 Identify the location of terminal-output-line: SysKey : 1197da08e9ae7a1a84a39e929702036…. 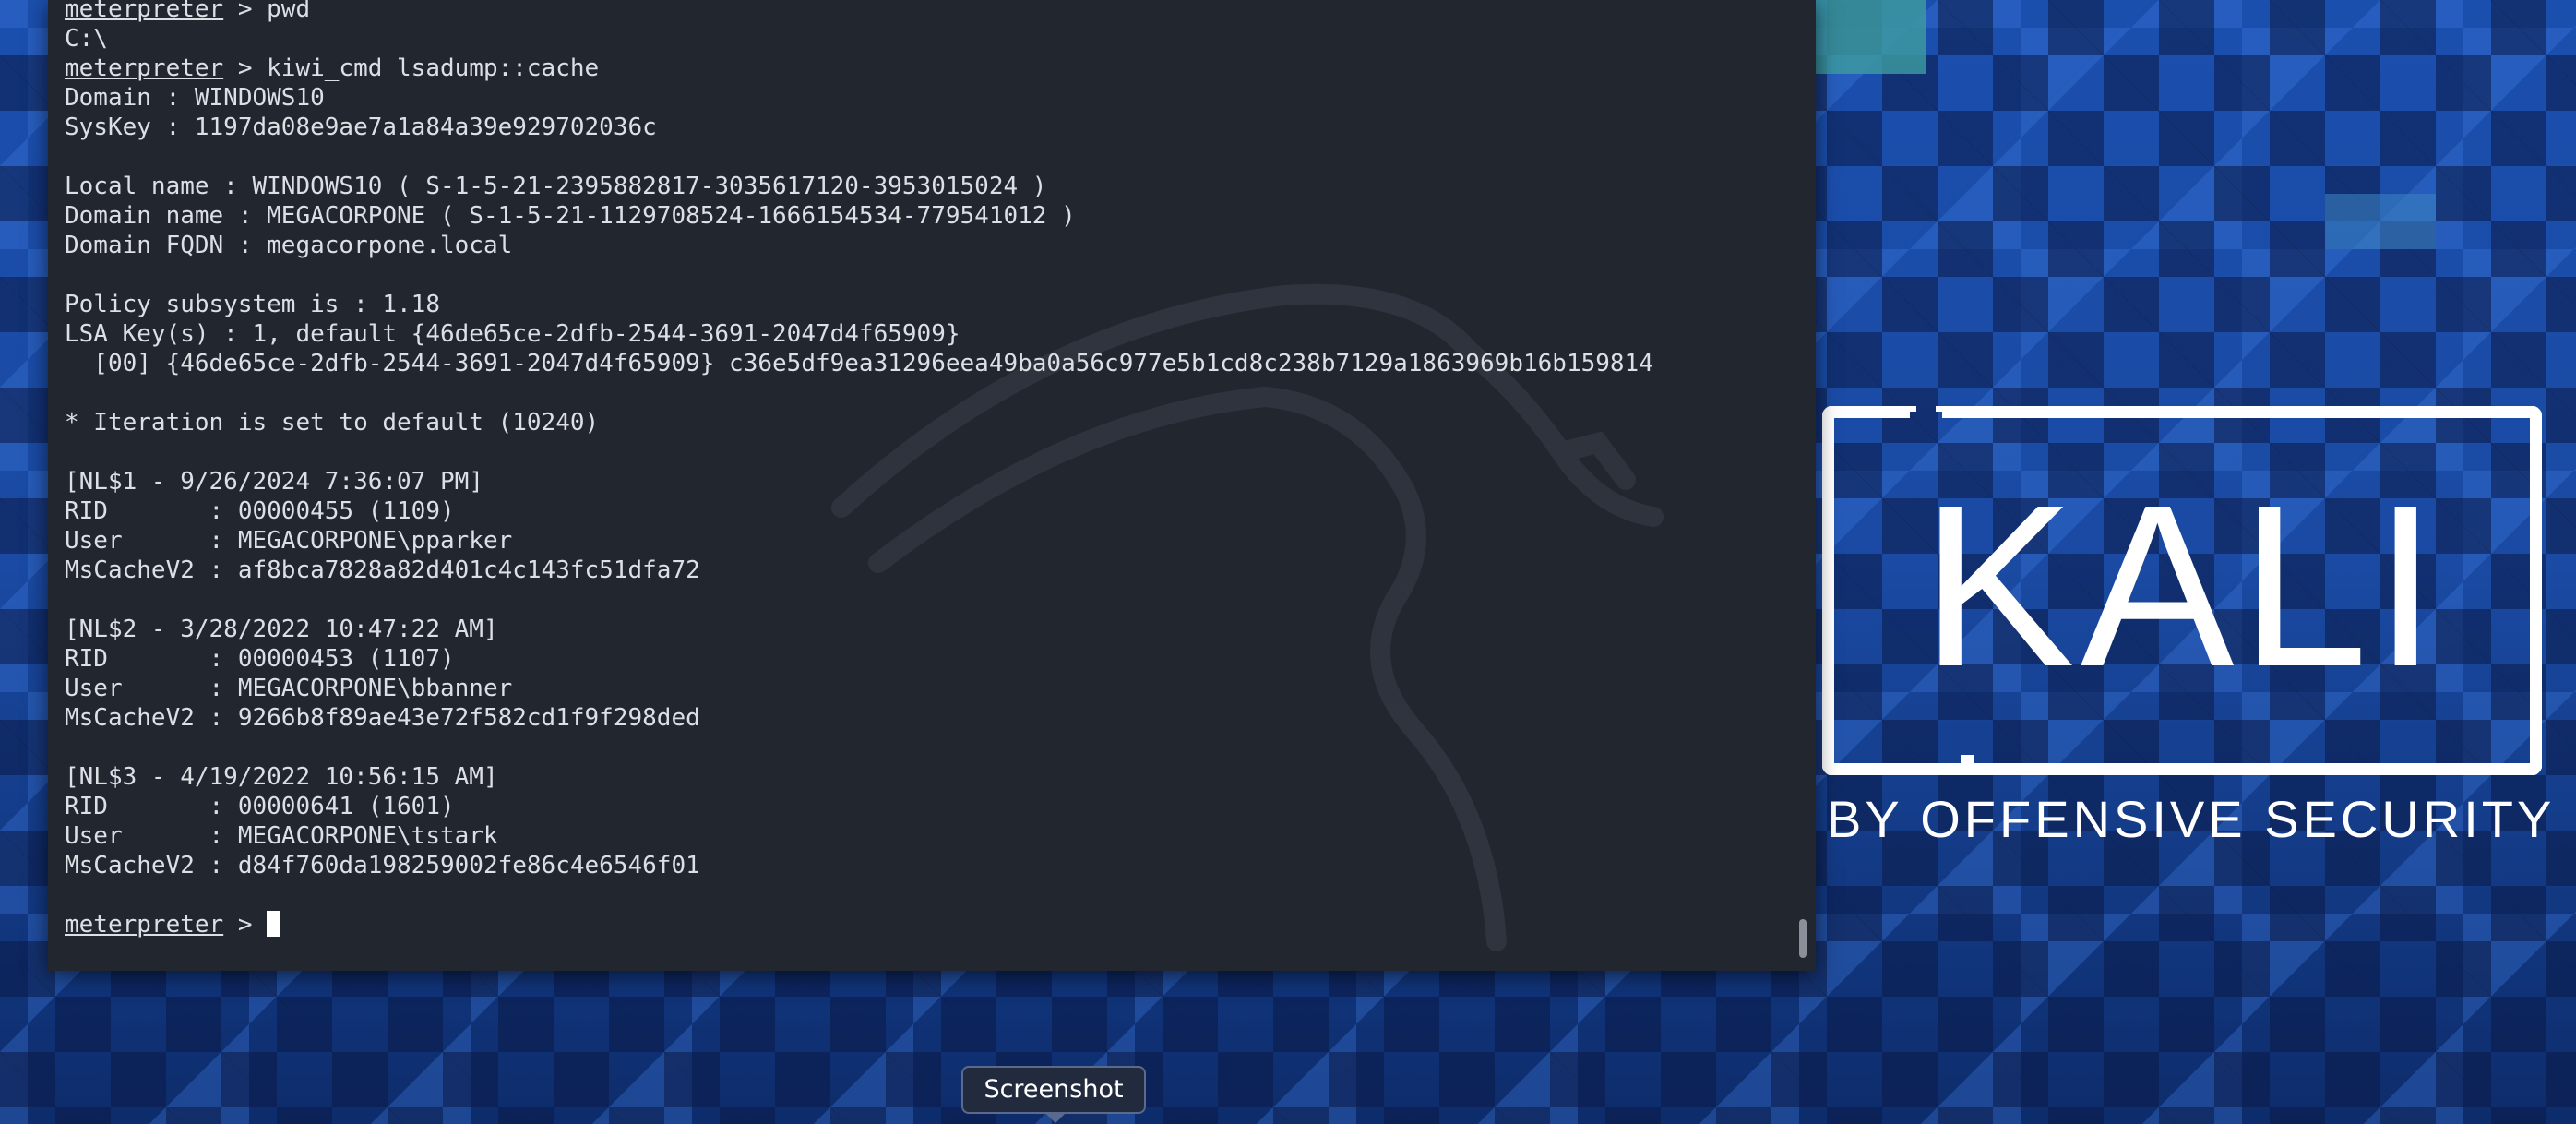
(859, 127).